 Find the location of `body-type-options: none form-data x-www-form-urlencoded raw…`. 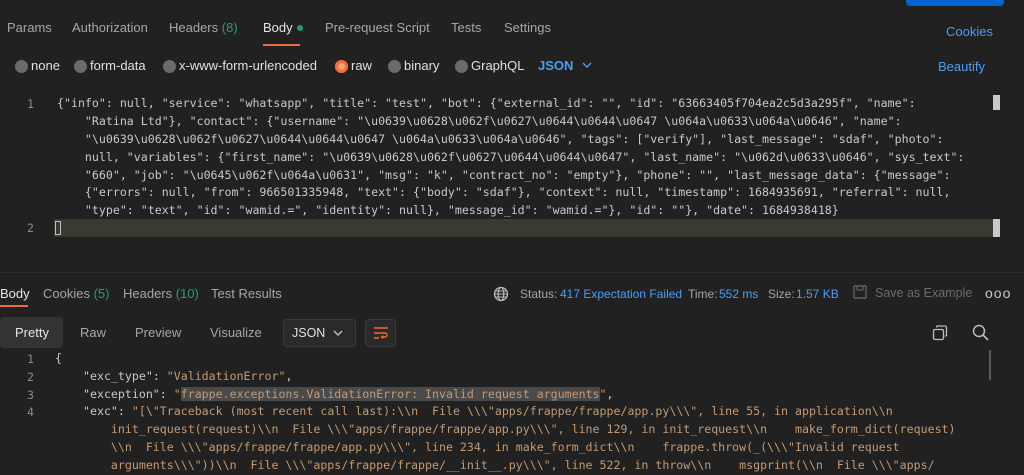

body-type-options: none form-data x-www-form-urlencoded raw… is located at coordinates (512, 67).